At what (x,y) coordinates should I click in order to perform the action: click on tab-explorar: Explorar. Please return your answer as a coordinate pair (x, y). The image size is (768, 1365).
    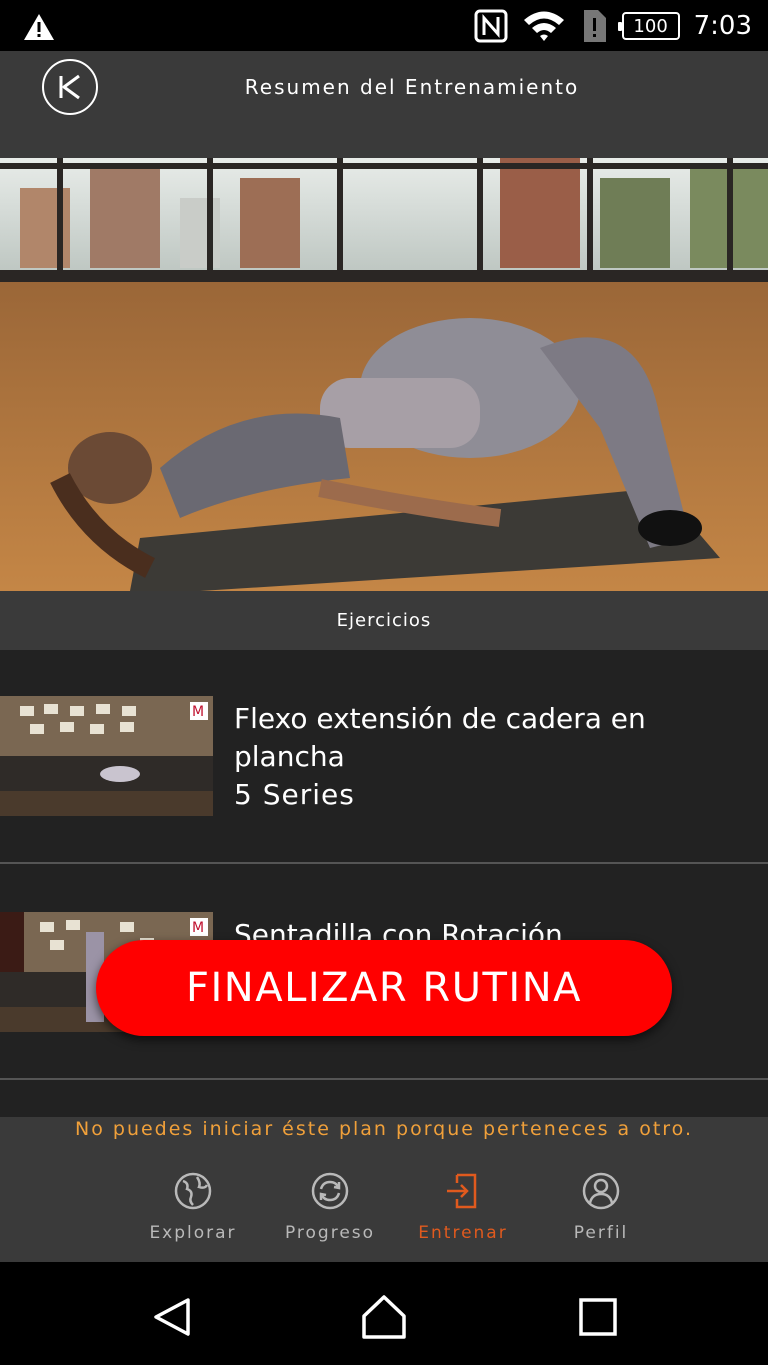
    Looking at the image, I should click on (193, 1207).